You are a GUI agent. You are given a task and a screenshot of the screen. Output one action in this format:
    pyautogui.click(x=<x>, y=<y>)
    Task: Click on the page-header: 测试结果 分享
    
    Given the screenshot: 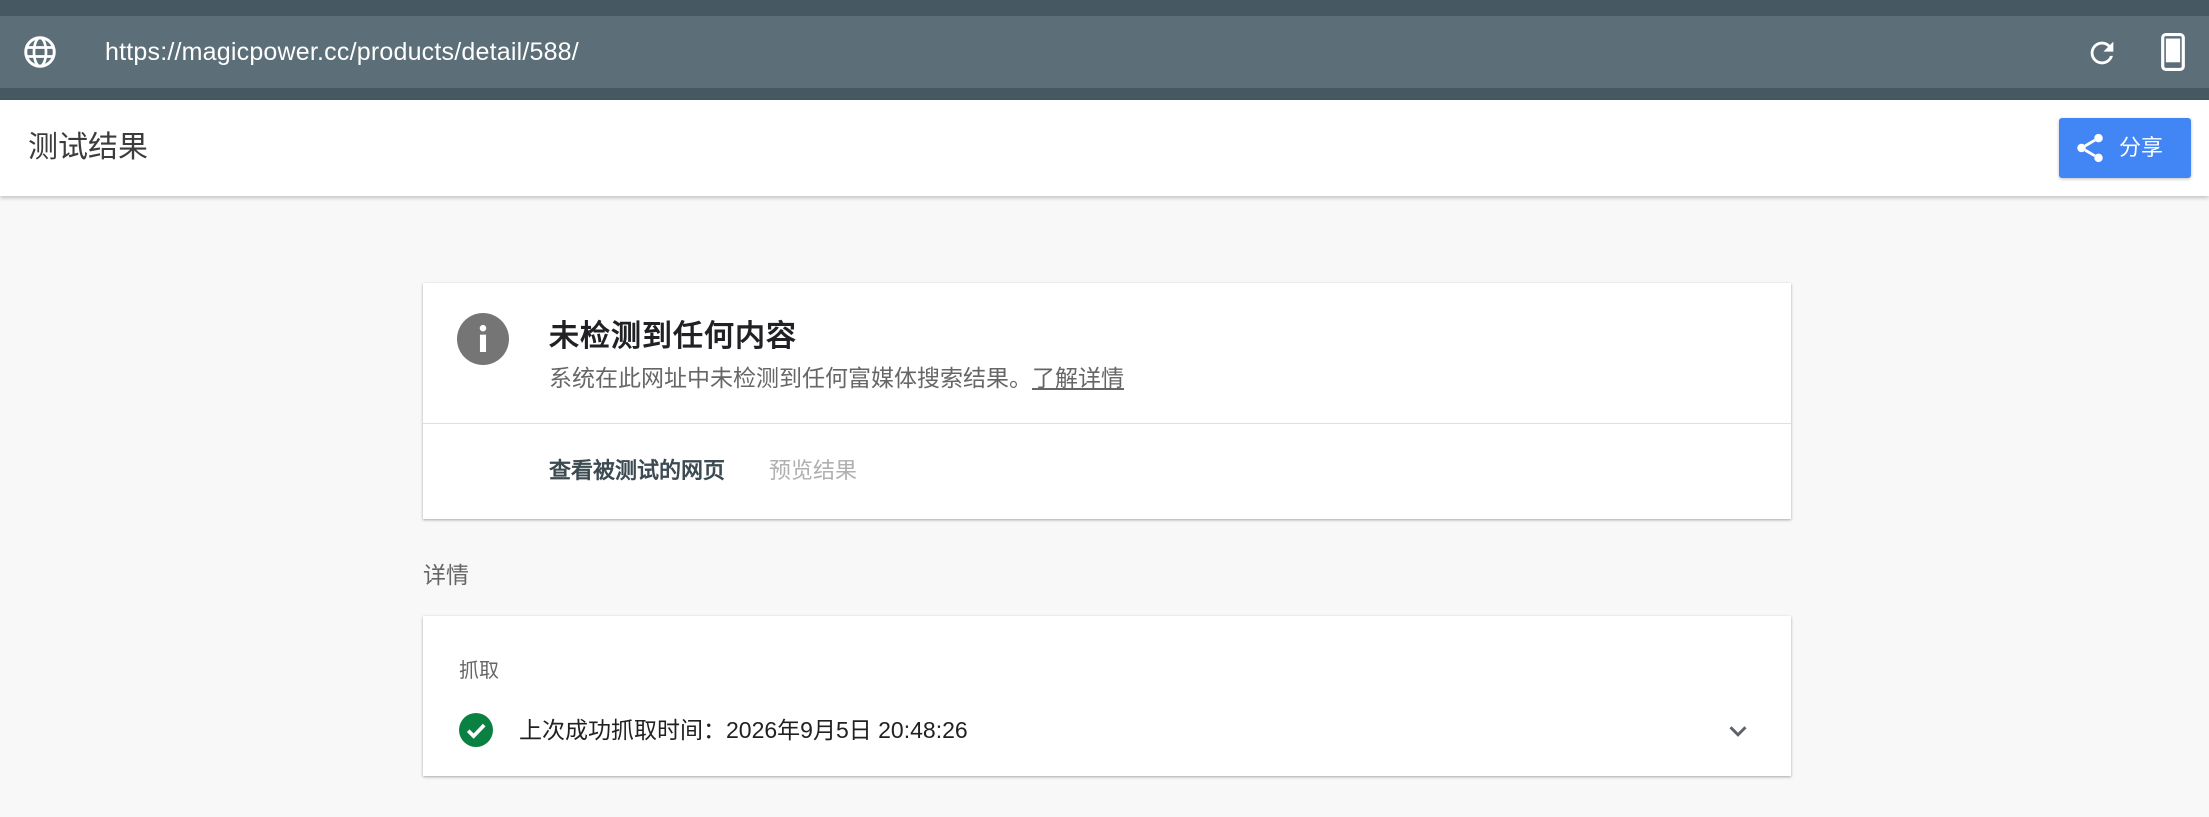 What is the action you would take?
    pyautogui.click(x=1104, y=148)
    